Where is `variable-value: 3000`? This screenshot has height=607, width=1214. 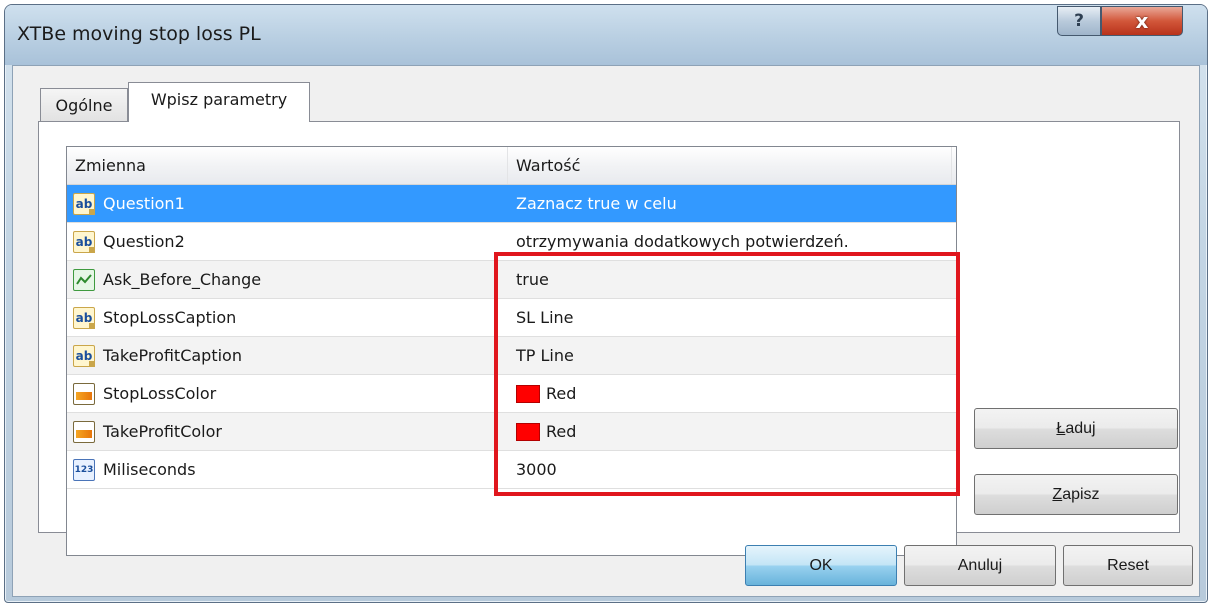
variable-value: 3000 is located at coordinates (536, 469).